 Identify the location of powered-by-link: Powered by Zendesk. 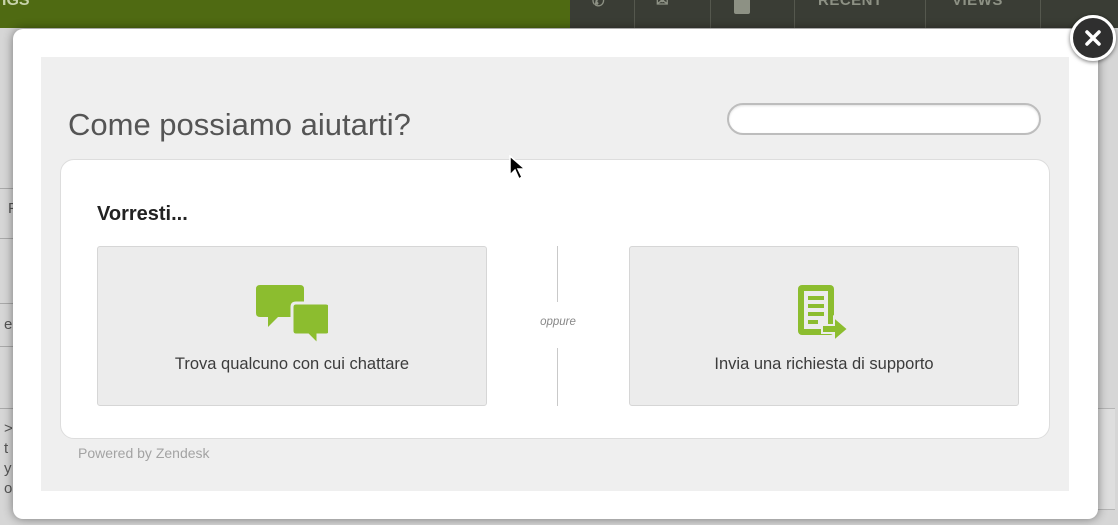
(144, 453).